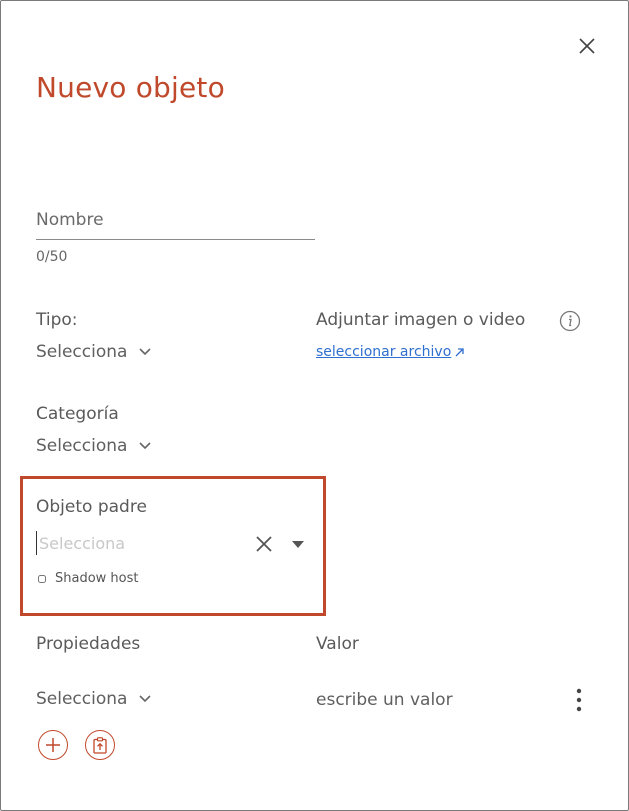 The height and width of the screenshot is (811, 629). I want to click on type-select-value: Selecciona, so click(82, 352).